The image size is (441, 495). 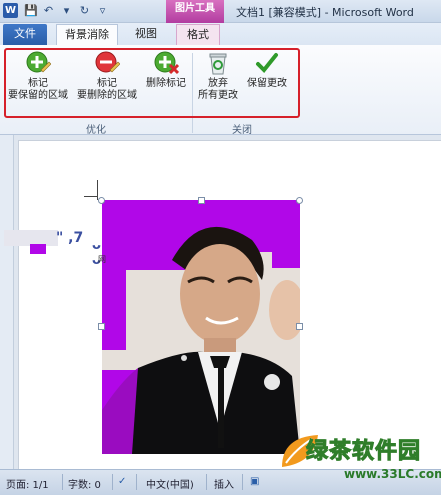 What do you see at coordinates (254, 481) in the screenshot?
I see `macro-record-icon: ▣` at bounding box center [254, 481].